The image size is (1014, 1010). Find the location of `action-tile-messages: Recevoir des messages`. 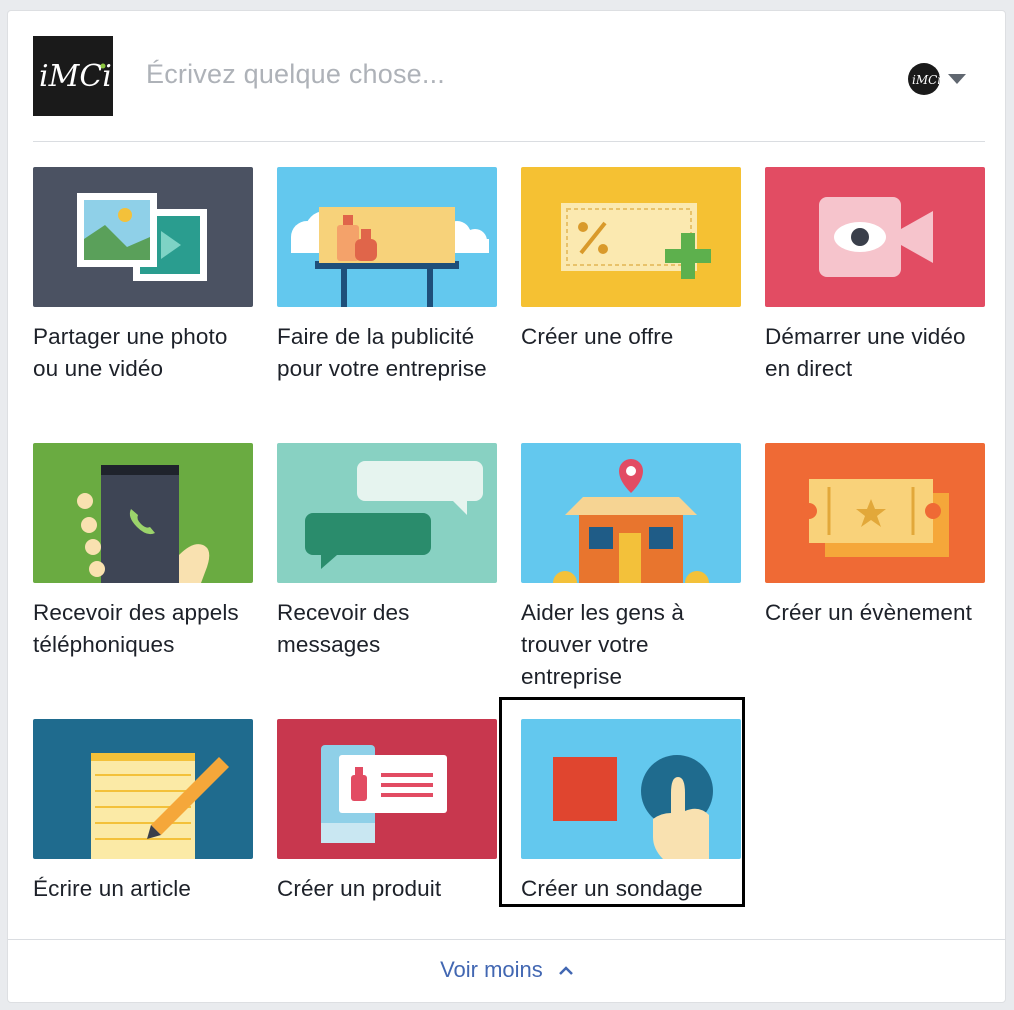

action-tile-messages: Recevoir des messages is located at coordinates (387, 552).